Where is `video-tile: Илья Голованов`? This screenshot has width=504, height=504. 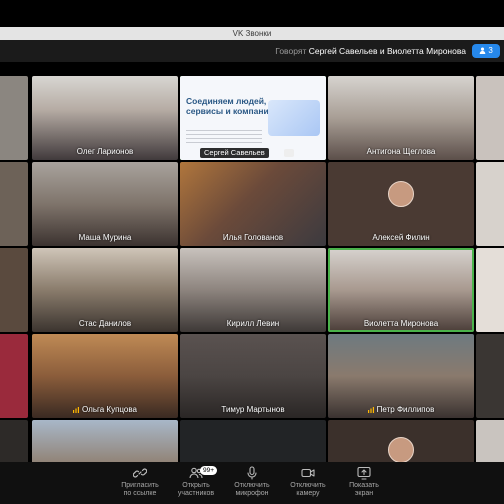 video-tile: Илья Голованов is located at coordinates (253, 204).